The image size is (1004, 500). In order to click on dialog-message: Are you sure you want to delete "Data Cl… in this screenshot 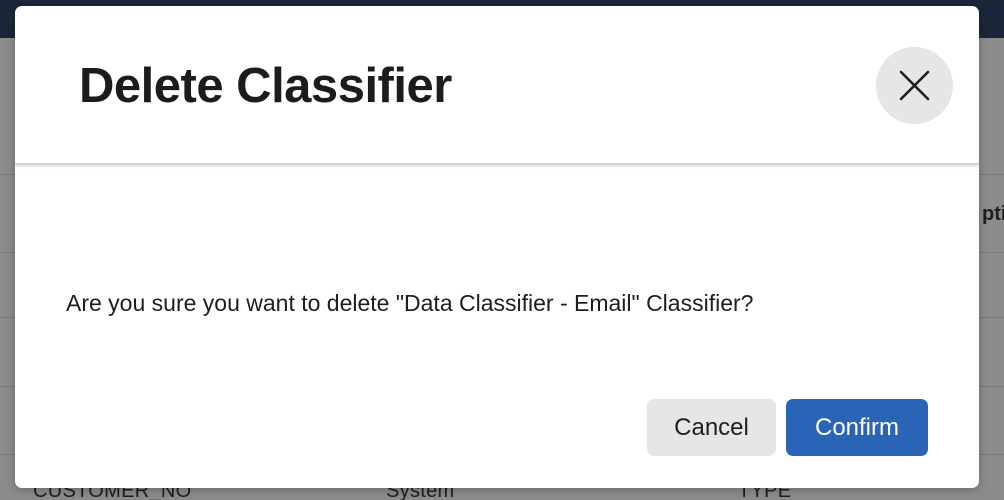, I will do `click(410, 303)`.